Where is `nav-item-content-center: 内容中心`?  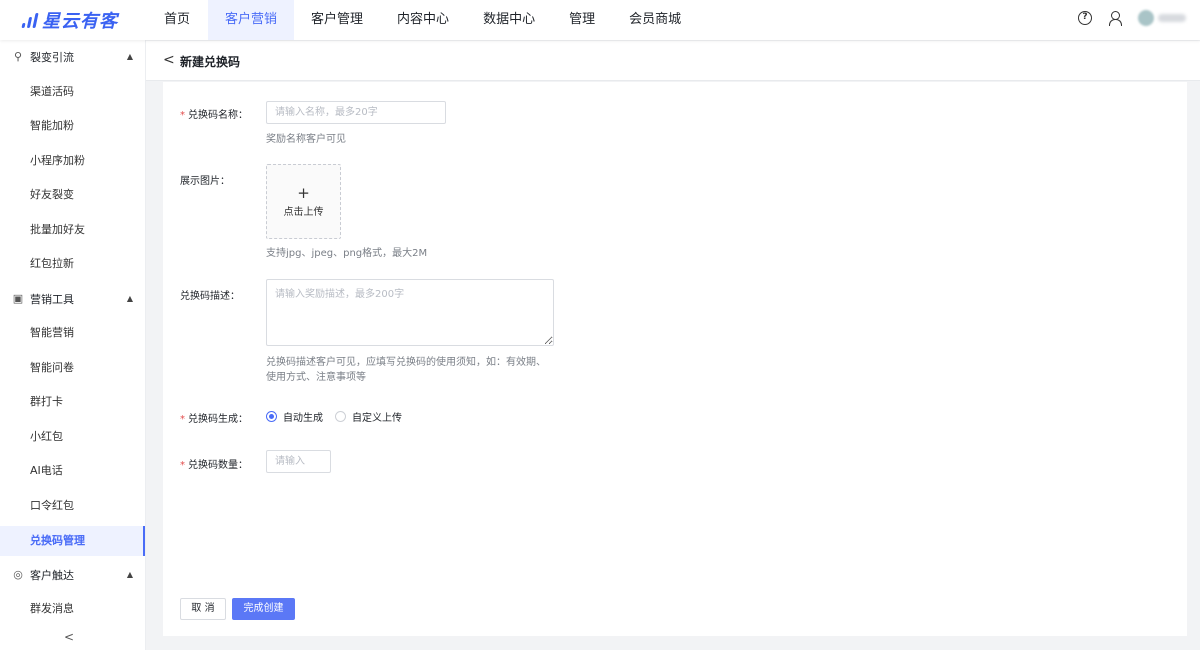
nav-item-content-center: 内容中心 is located at coordinates (423, 20).